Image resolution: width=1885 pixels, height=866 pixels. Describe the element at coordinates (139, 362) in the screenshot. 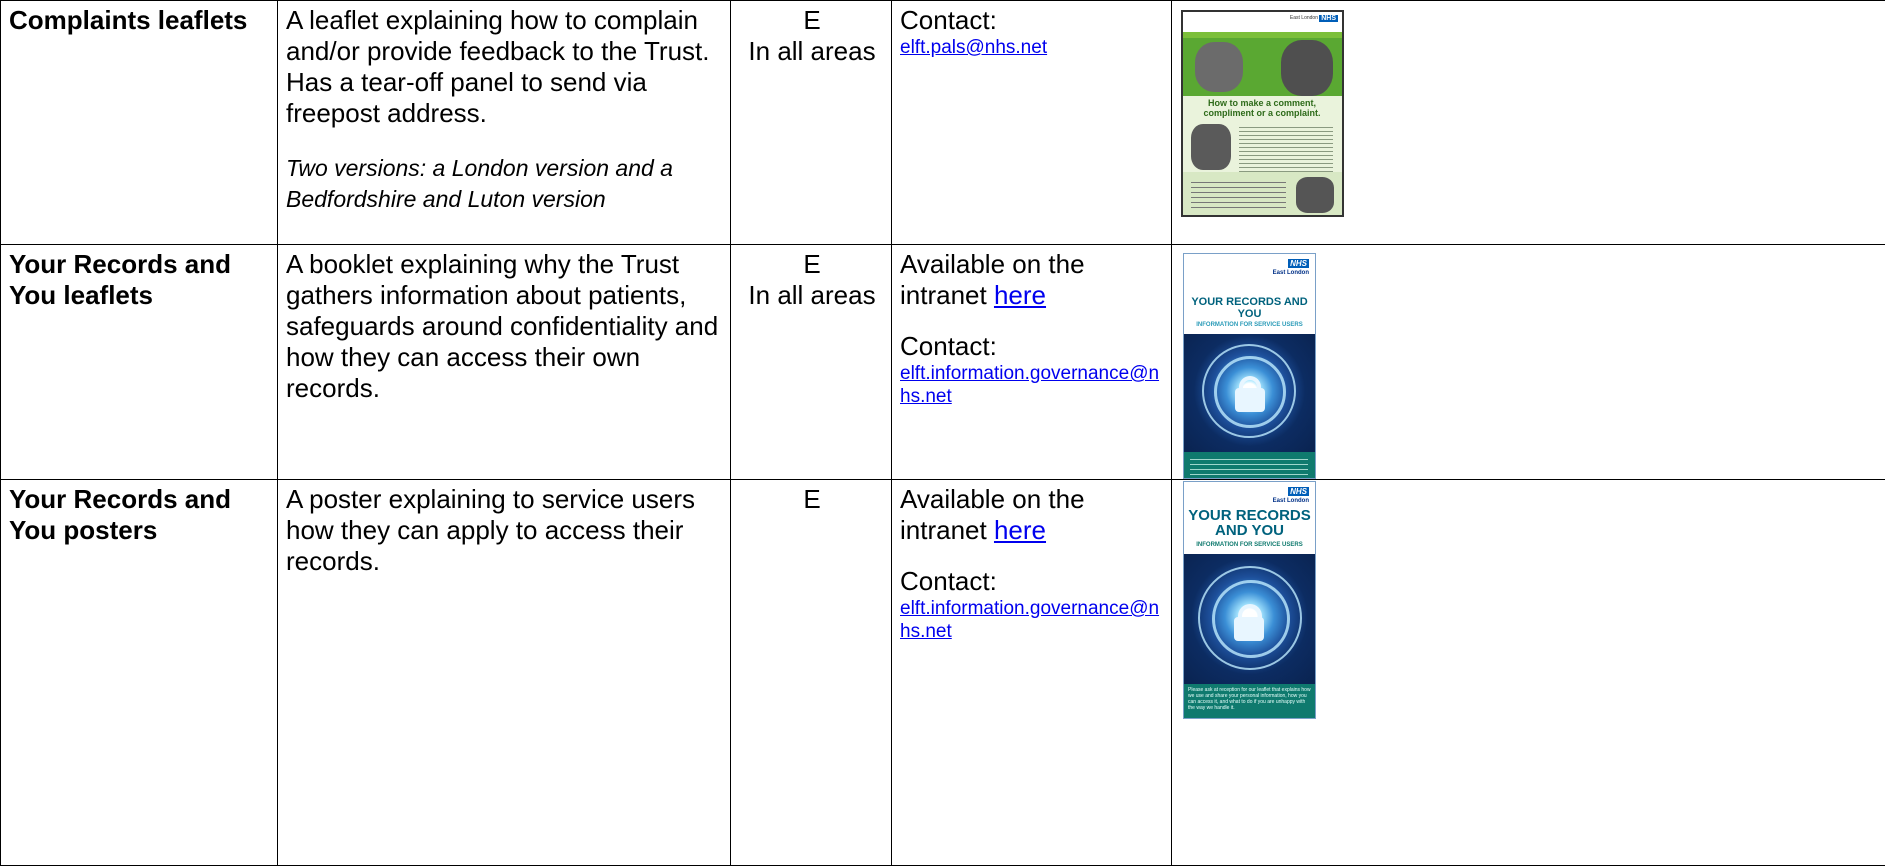

I see `resource-name-cell: Your Records and You leaflets` at that location.